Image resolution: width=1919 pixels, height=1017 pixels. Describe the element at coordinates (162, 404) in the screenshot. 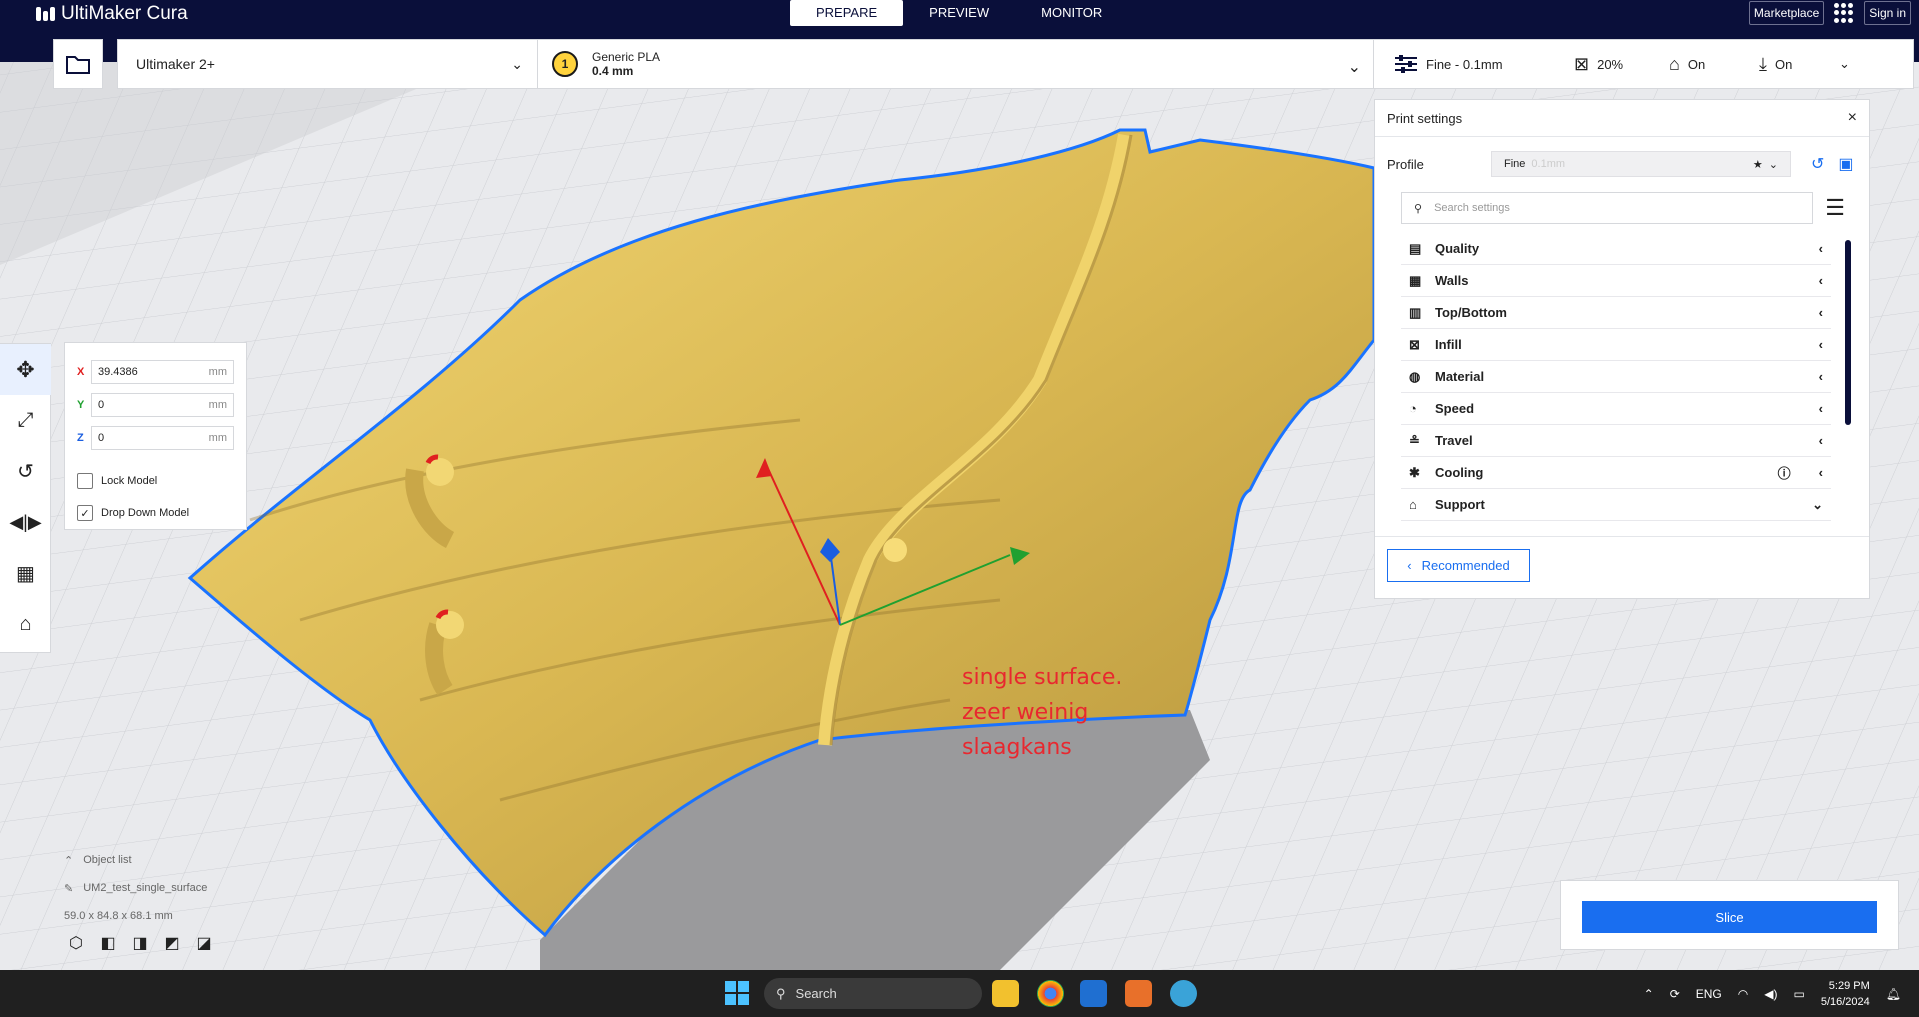

I see `y-input: 0 mm` at that location.